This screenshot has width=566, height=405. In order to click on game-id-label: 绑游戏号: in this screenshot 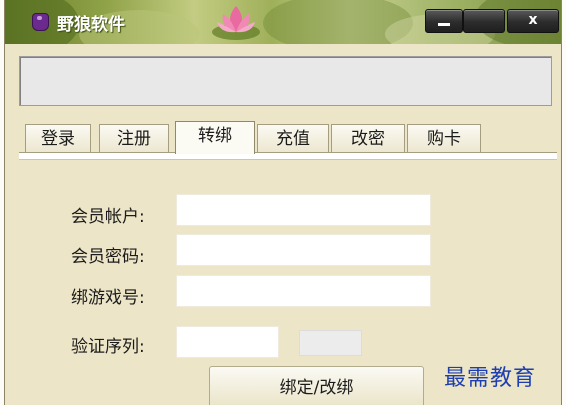, I will do `click(108, 298)`.